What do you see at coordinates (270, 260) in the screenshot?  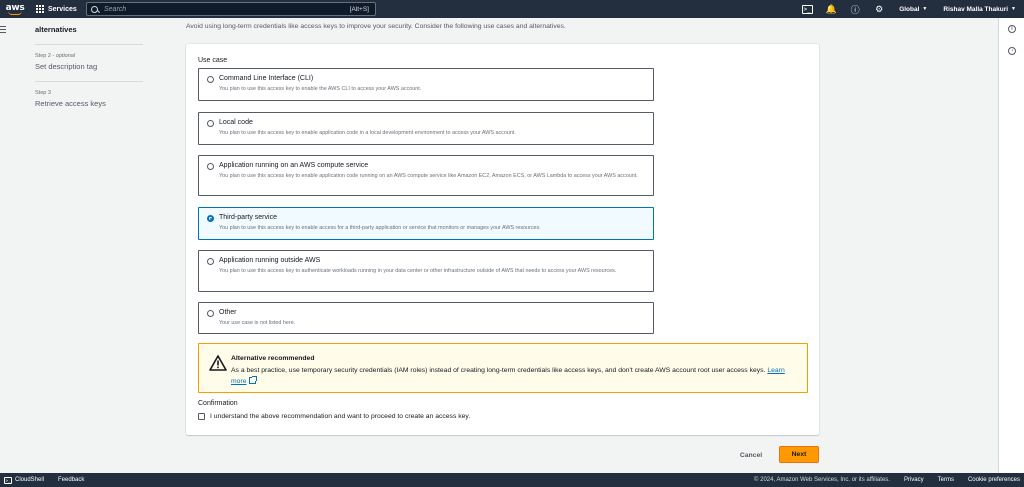 I see `option-title: Application running outside AWS` at bounding box center [270, 260].